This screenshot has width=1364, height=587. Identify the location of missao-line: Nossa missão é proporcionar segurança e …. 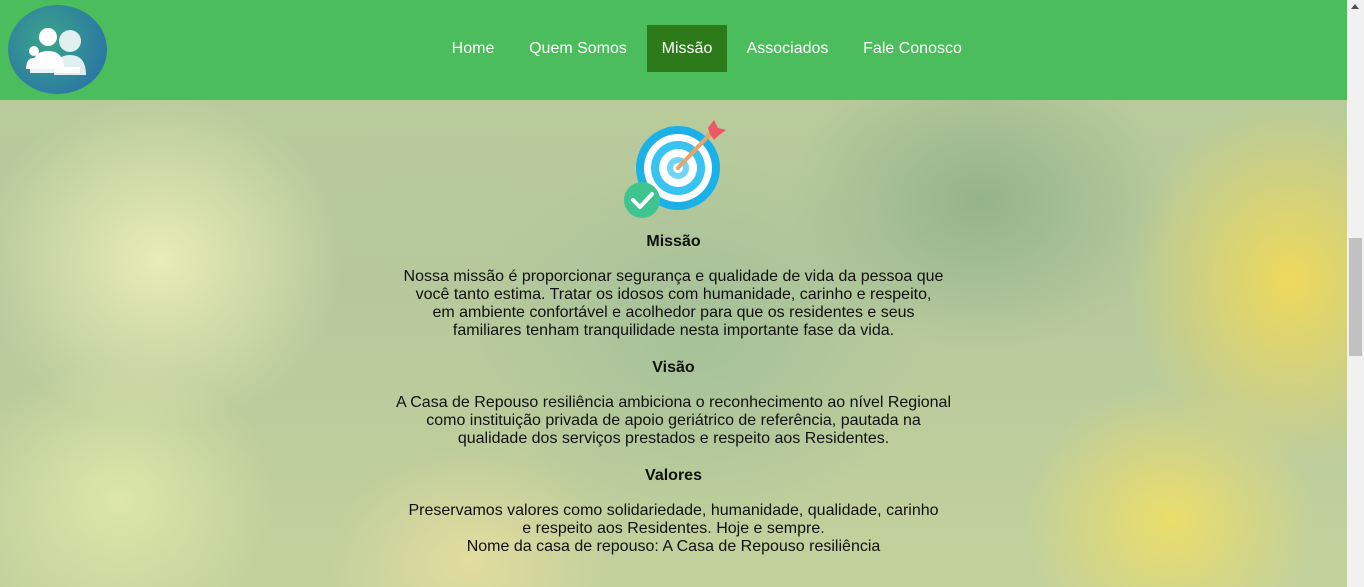
(673, 276).